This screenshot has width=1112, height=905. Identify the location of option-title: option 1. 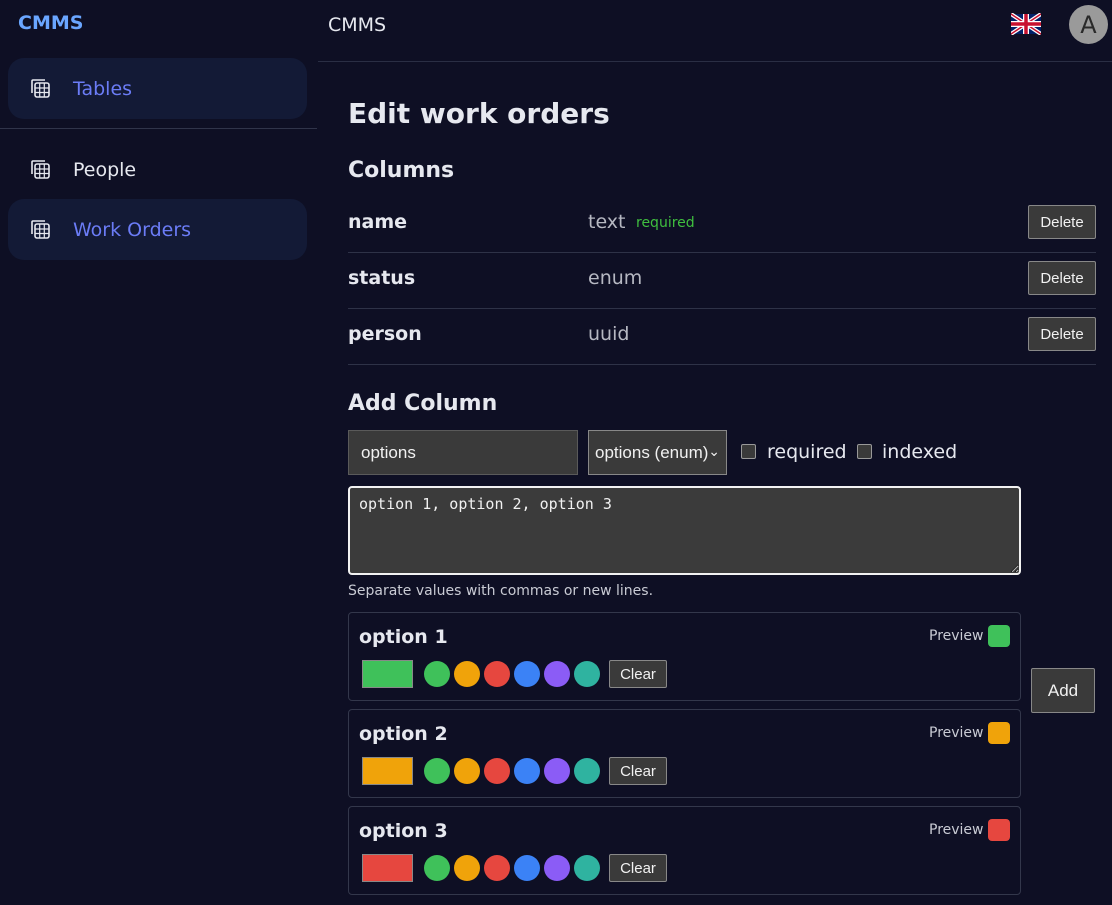
(403, 637).